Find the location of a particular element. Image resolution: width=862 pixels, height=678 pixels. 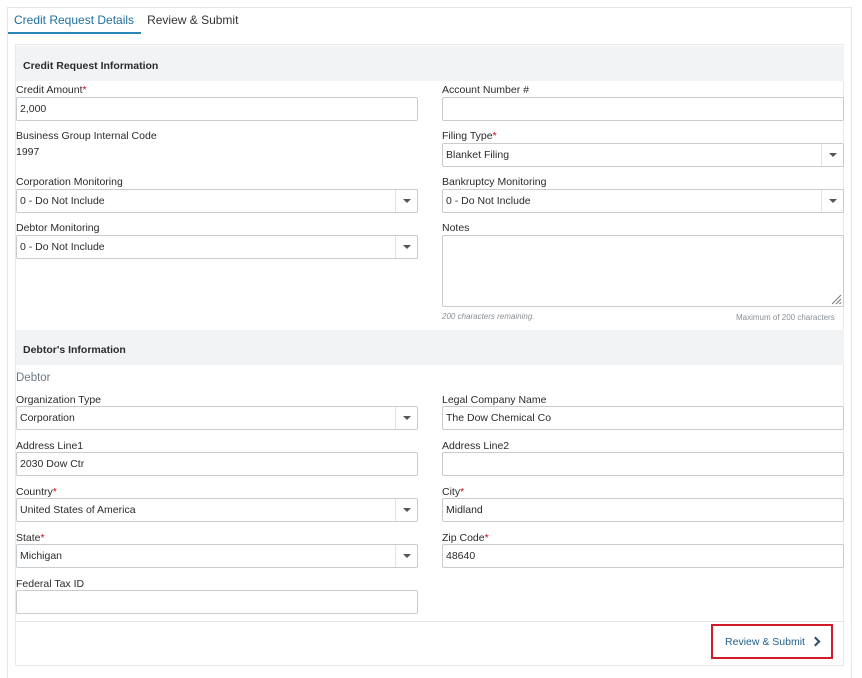

address-line2-input is located at coordinates (643, 464).